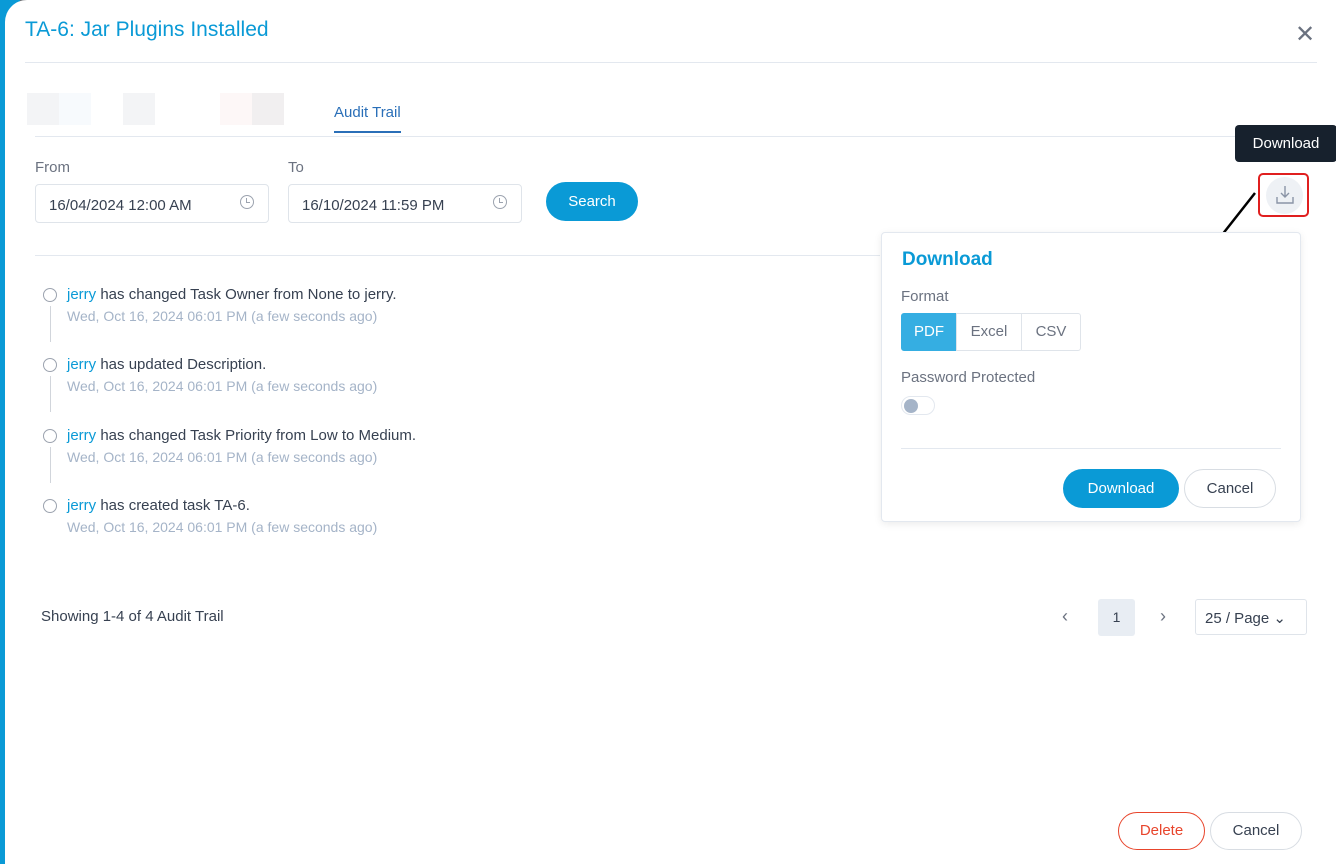 The width and height of the screenshot is (1336, 864). Describe the element at coordinates (918, 405) in the screenshot. I see `password-toggle` at that location.